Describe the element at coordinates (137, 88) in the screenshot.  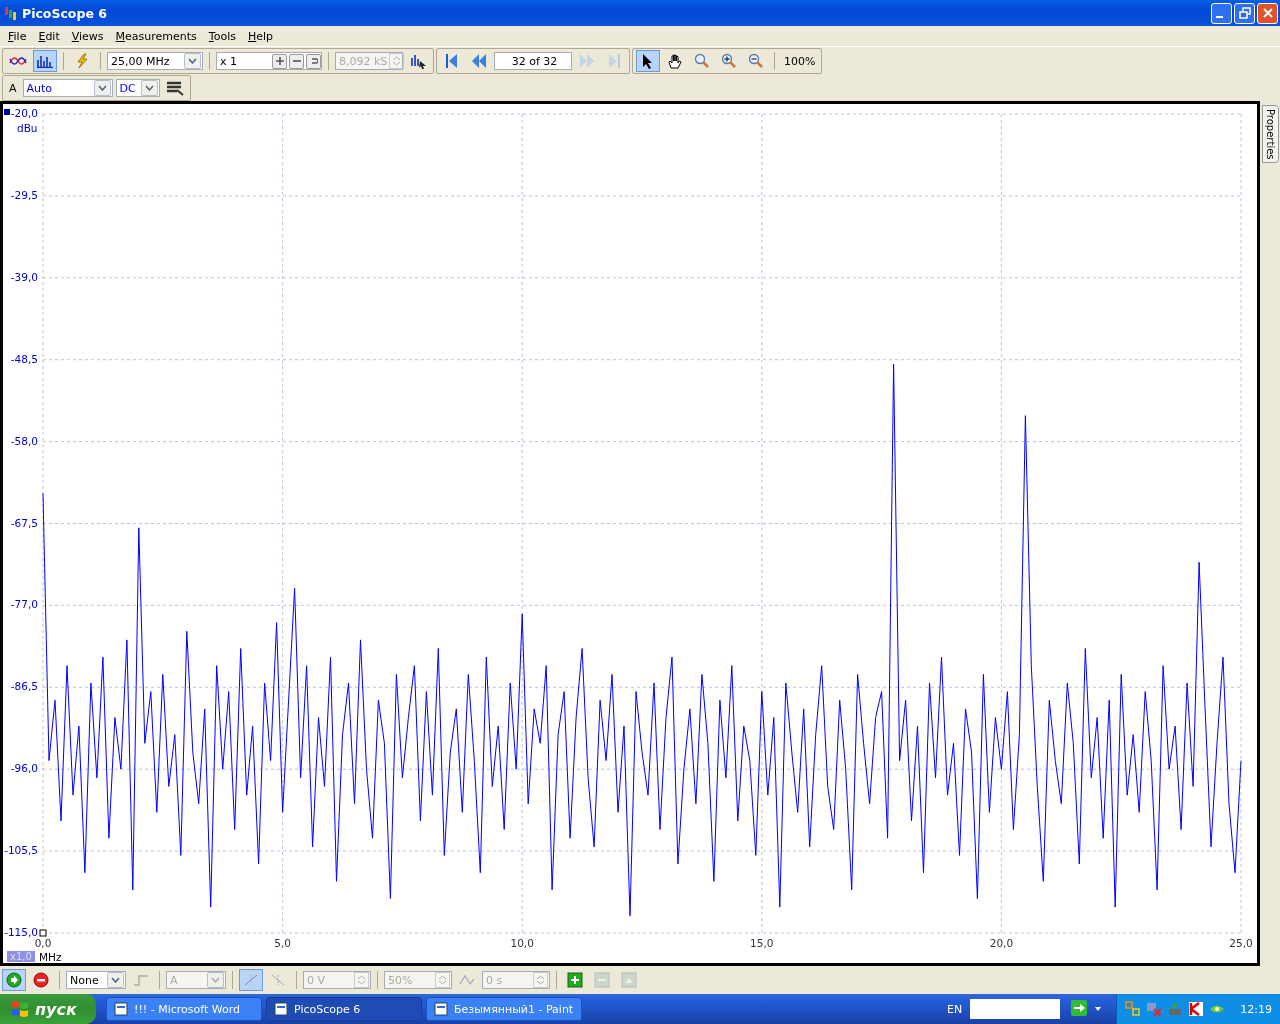
I see `coupling-dropdown: DC` at that location.